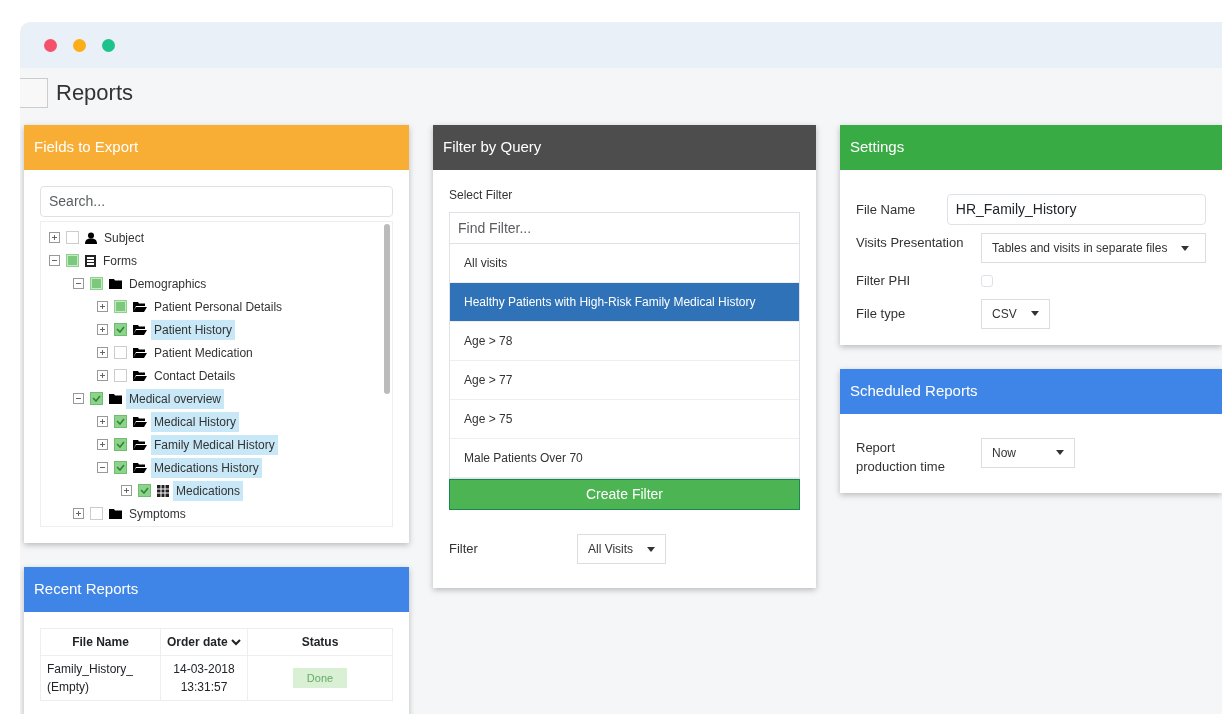 The height and width of the screenshot is (714, 1222). I want to click on filter-dropdown: All Visits, so click(622, 549).